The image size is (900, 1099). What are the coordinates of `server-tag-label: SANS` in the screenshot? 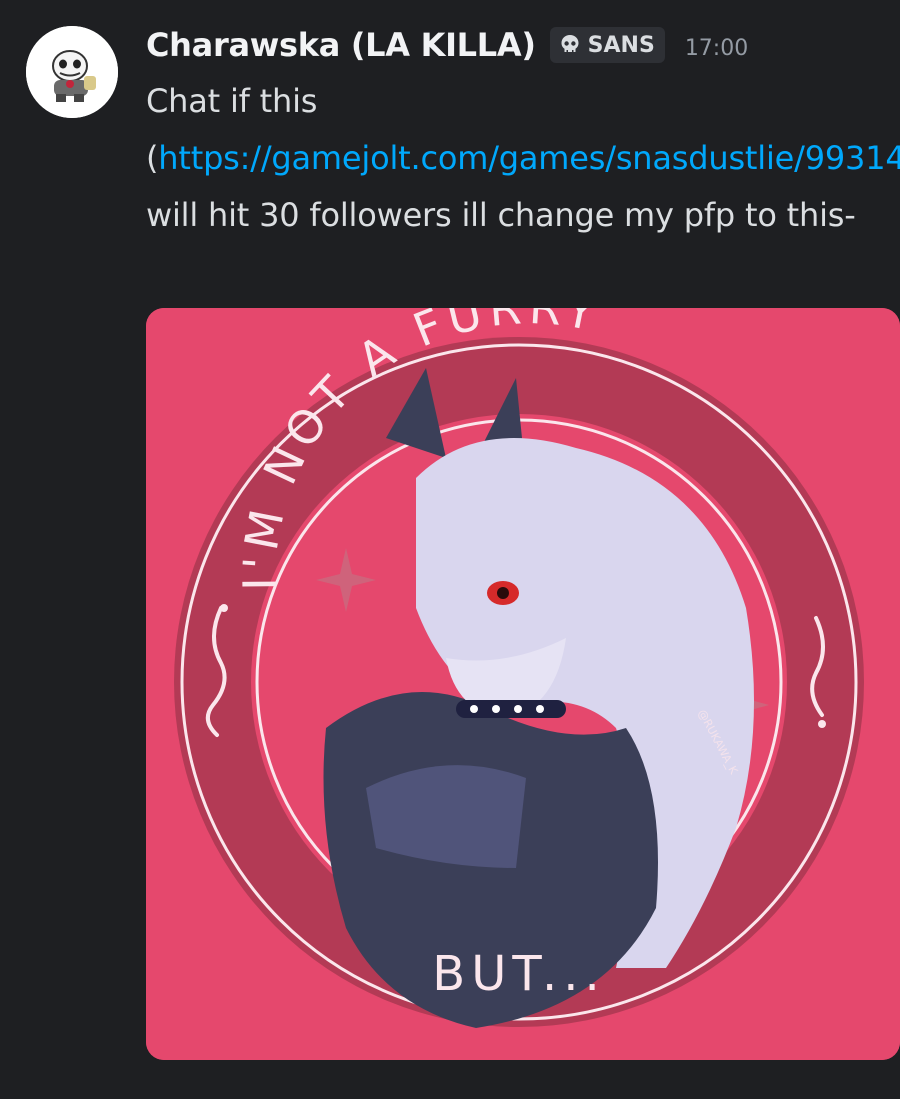 It's located at (621, 45).